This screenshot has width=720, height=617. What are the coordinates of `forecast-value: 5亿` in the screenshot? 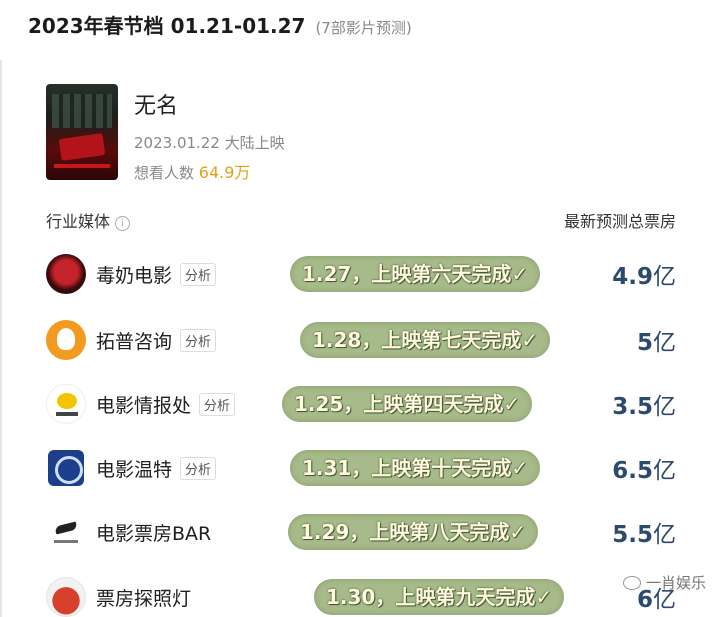 It's located at (656, 340).